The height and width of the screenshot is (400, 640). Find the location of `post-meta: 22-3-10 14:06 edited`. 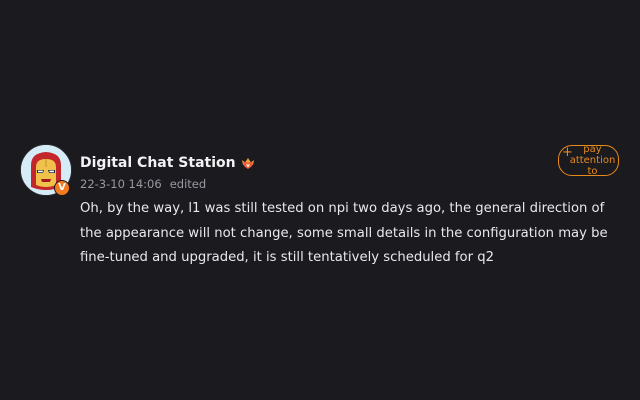

post-meta: 22-3-10 14:06 edited is located at coordinates (143, 184).